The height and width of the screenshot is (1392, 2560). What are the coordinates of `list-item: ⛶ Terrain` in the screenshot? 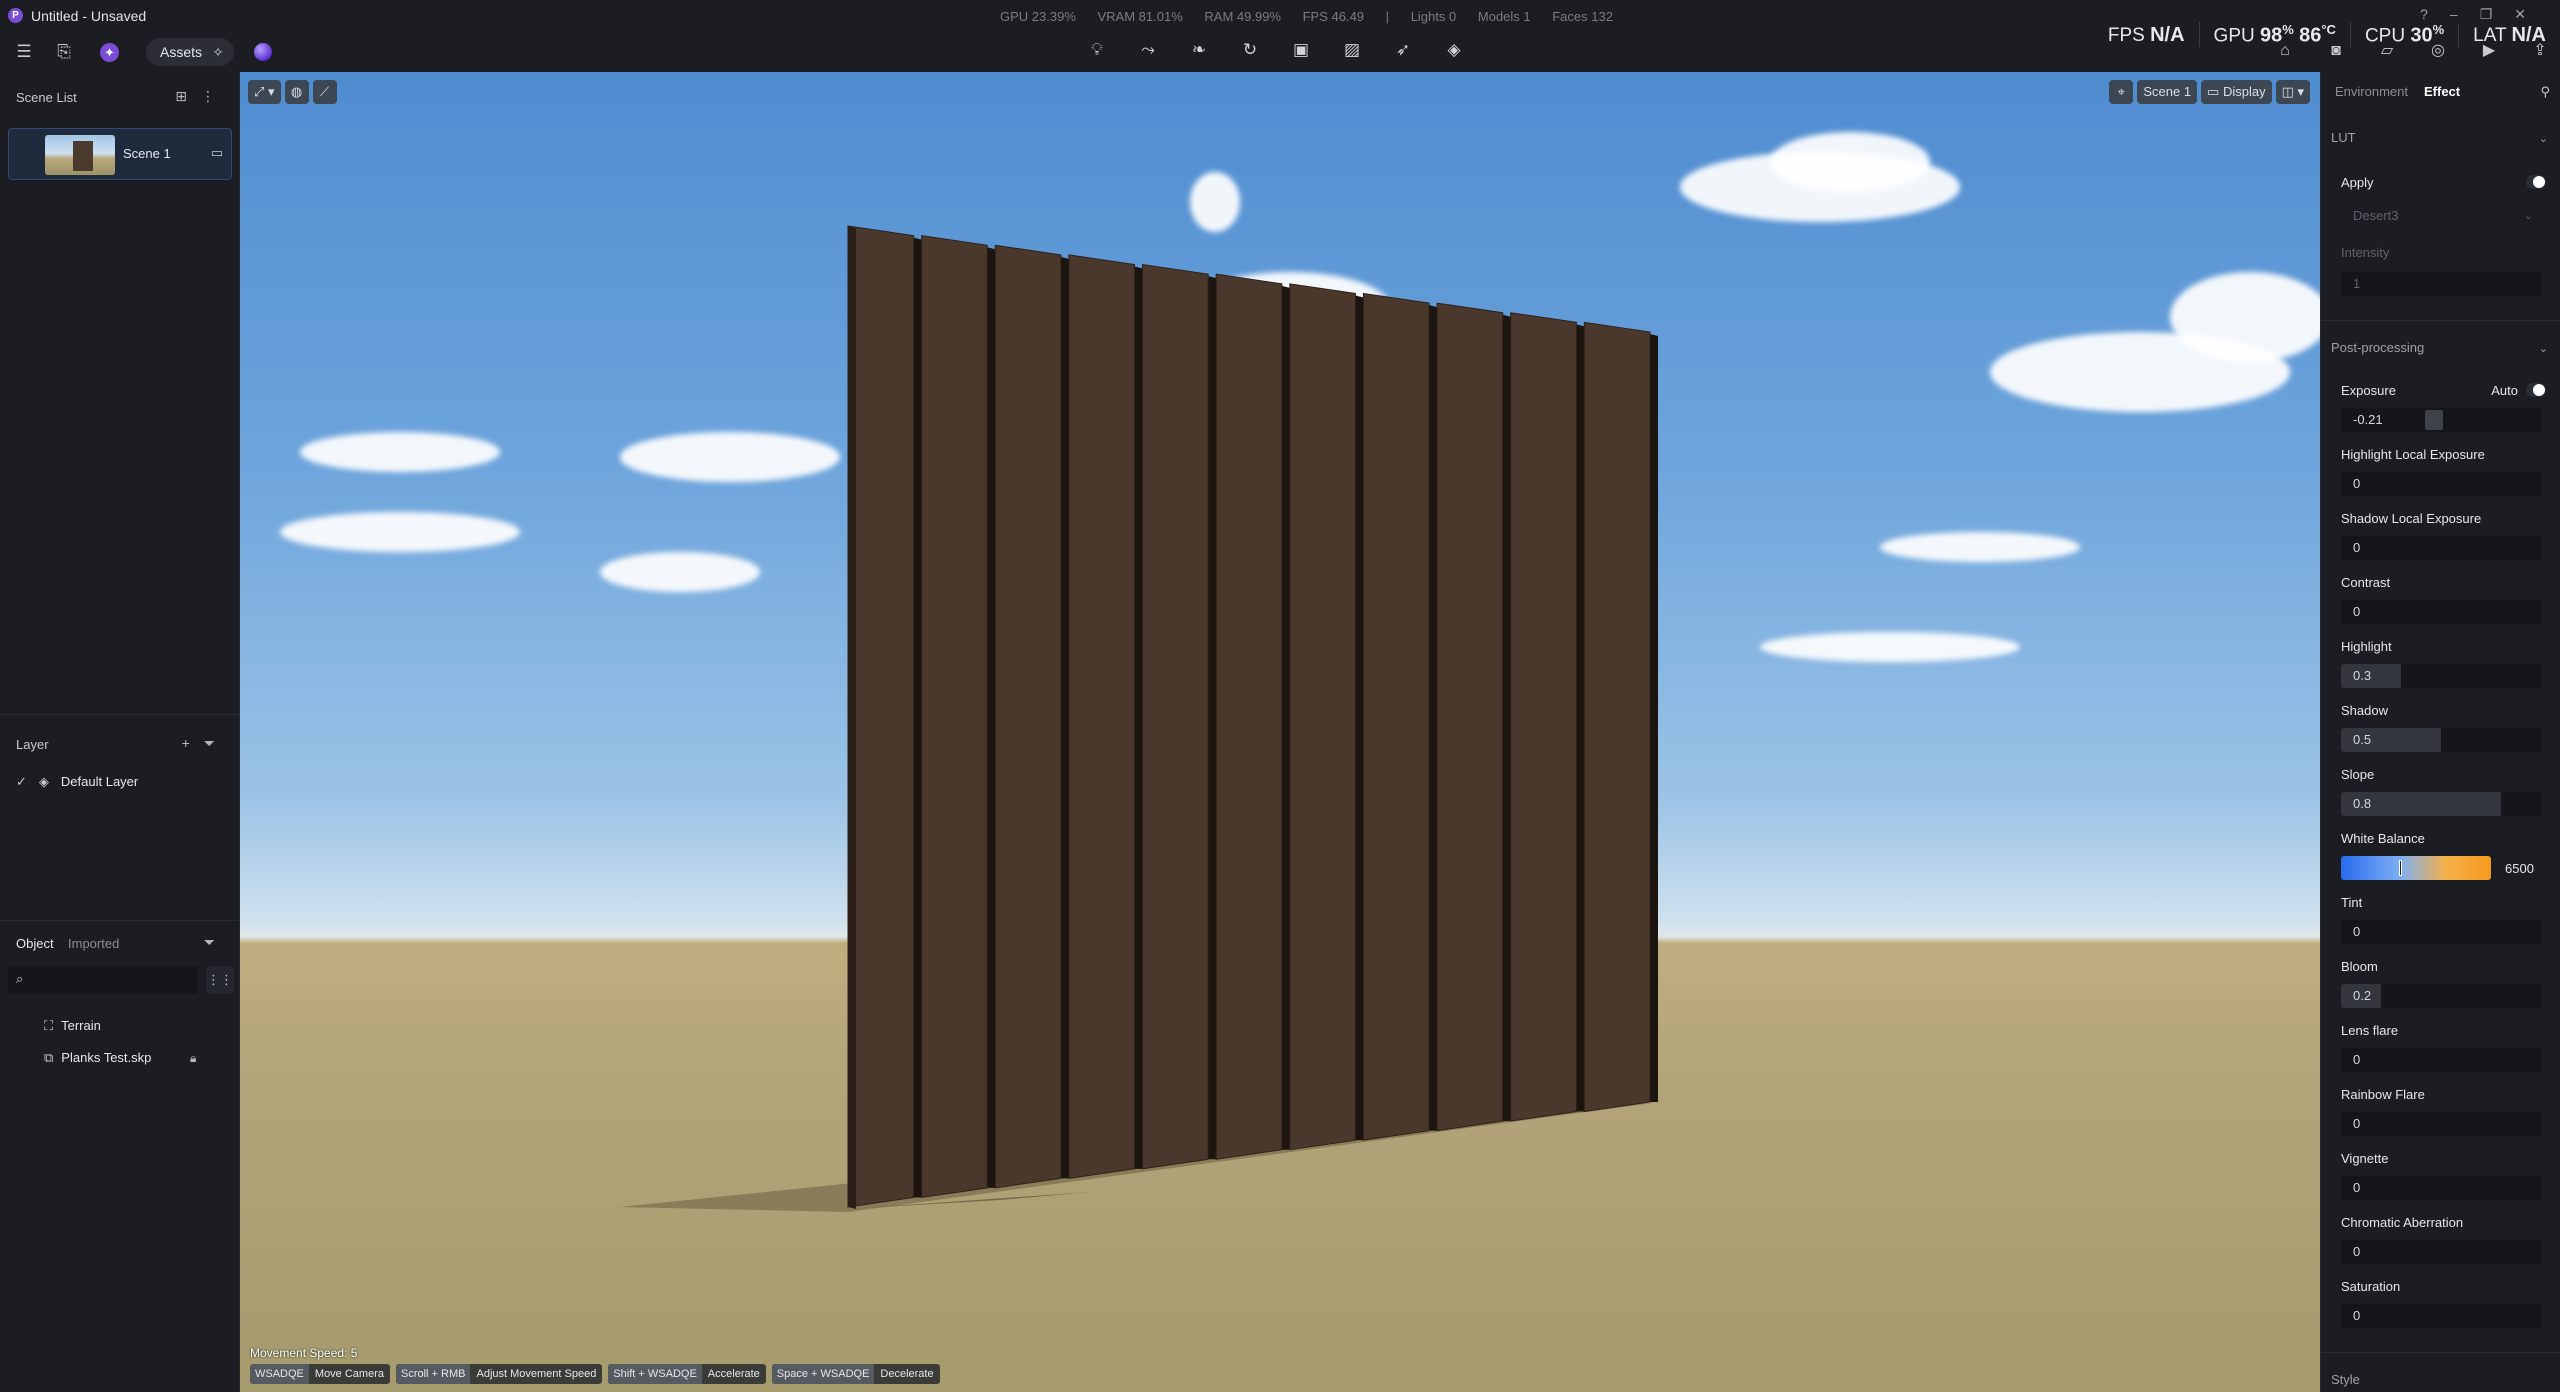 It's located at (72, 1026).